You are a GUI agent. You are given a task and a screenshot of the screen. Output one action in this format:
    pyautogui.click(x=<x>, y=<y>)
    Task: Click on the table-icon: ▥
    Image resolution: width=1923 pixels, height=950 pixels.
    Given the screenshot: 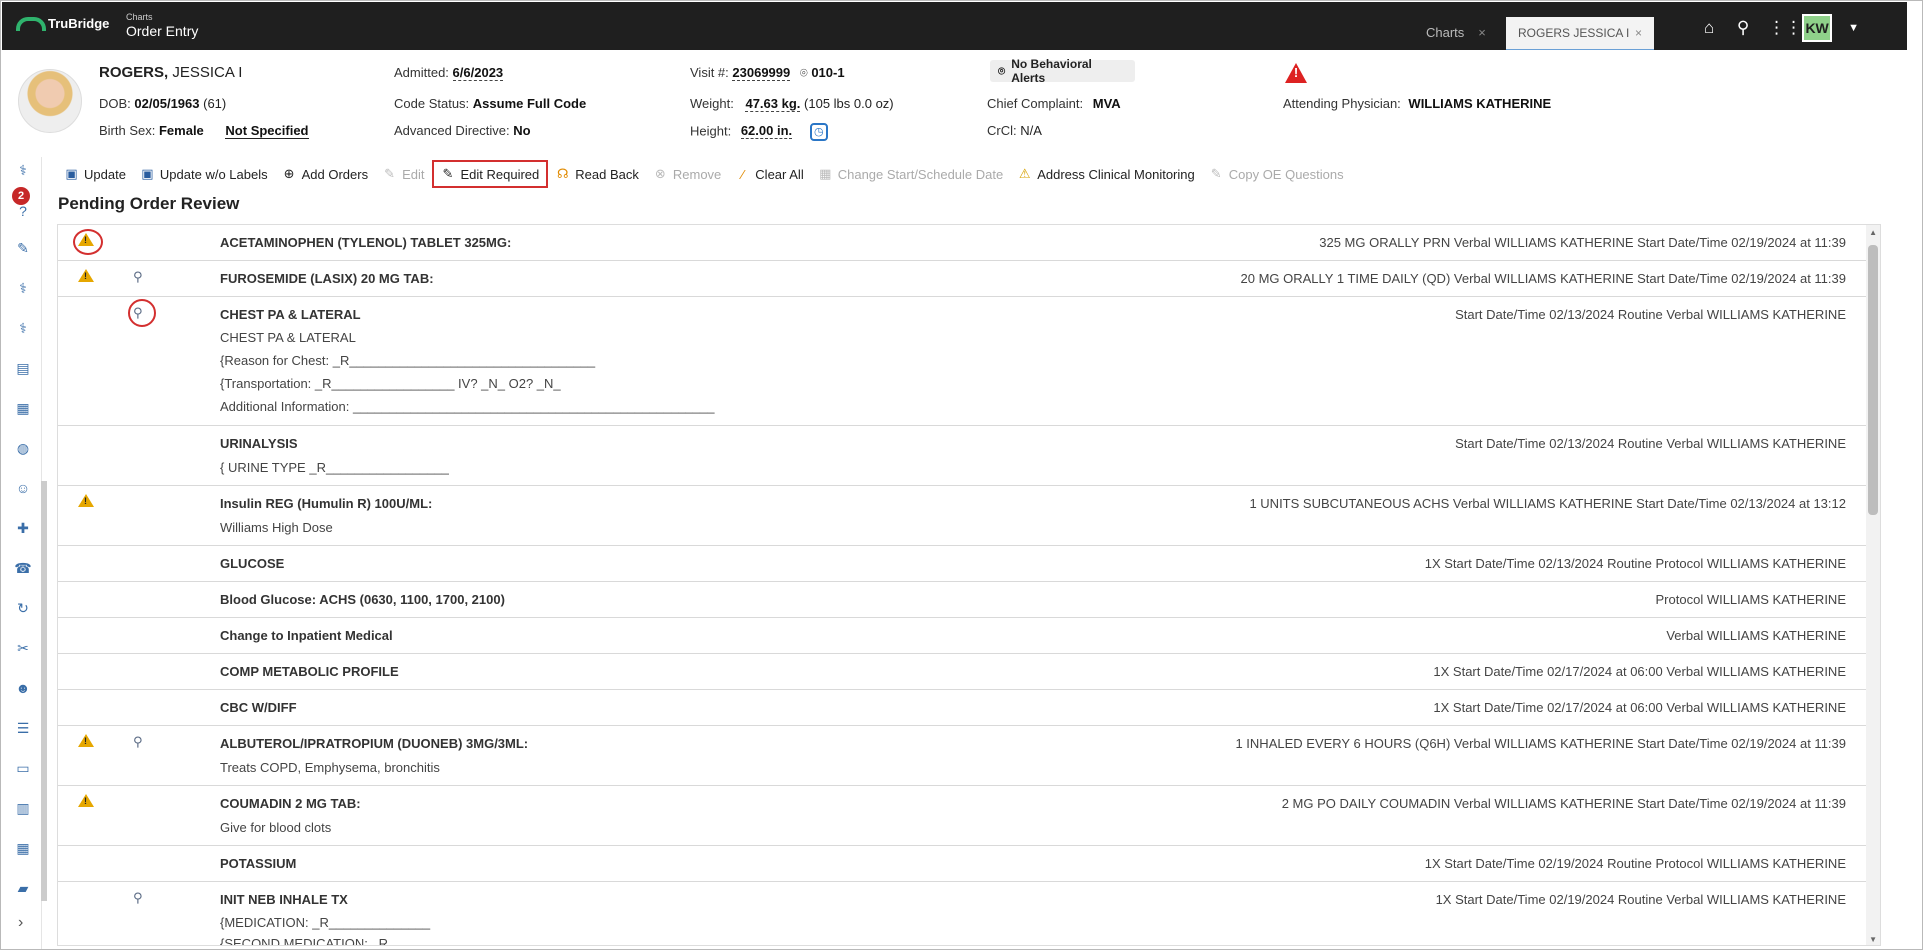 What is the action you would take?
    pyautogui.click(x=23, y=808)
    